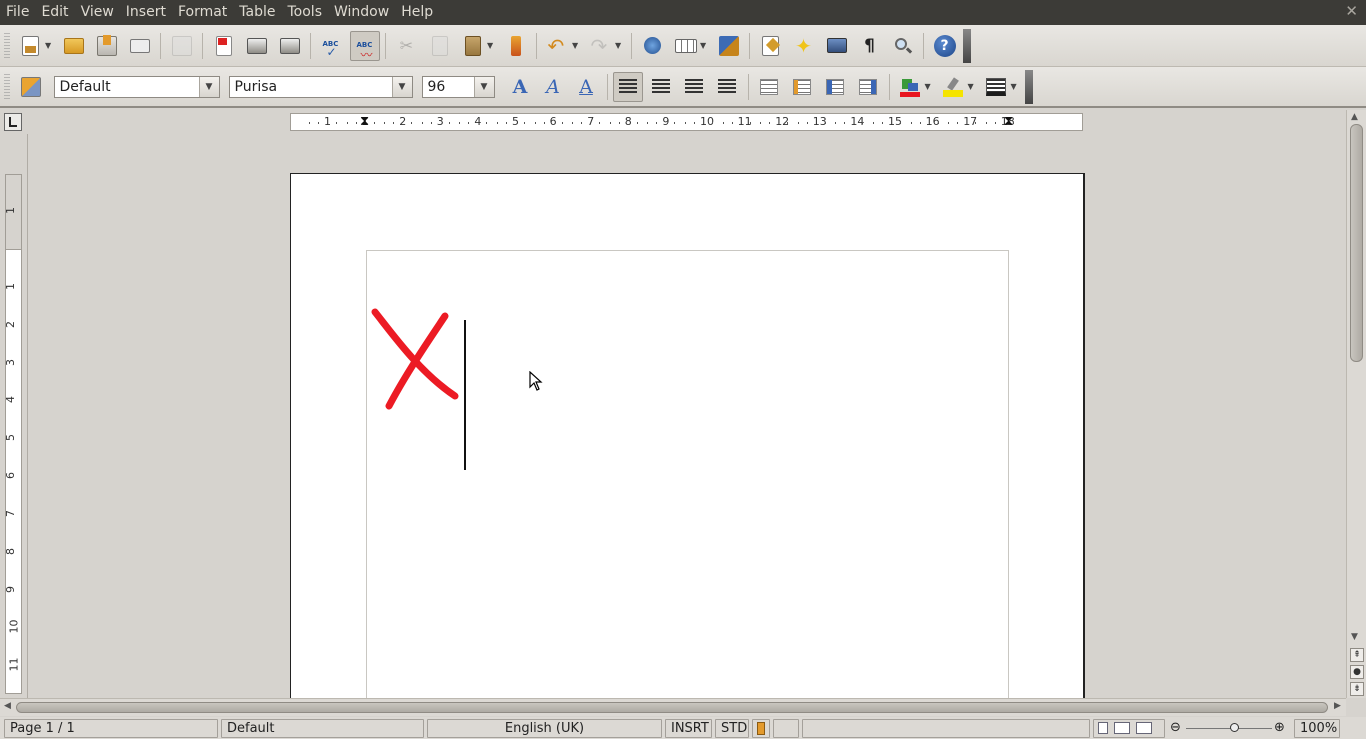  Describe the element at coordinates (910, 87) in the screenshot. I see `font-color-button` at that location.